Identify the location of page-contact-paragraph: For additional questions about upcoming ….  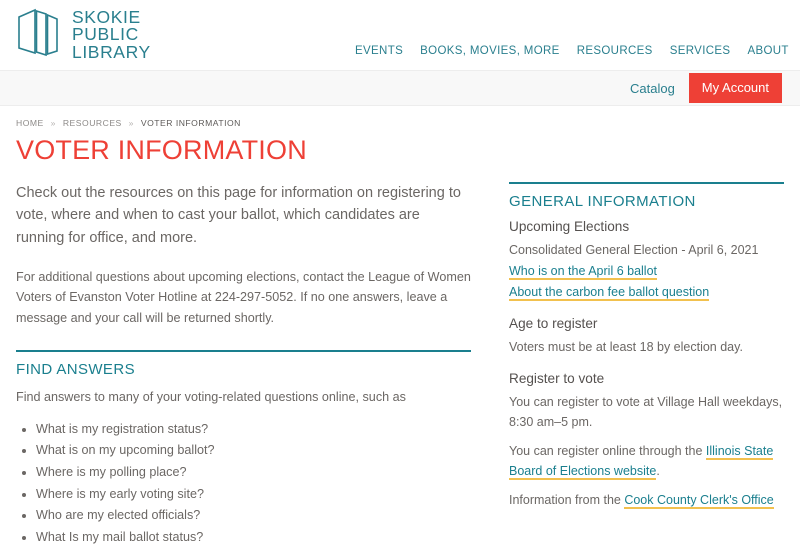
(243, 297).